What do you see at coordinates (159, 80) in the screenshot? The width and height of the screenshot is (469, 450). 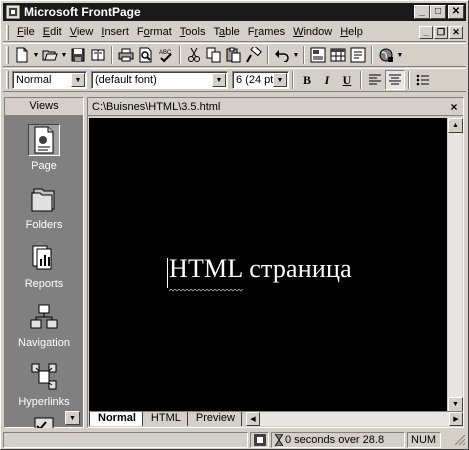 I see `font-select: (default font) ▼` at bounding box center [159, 80].